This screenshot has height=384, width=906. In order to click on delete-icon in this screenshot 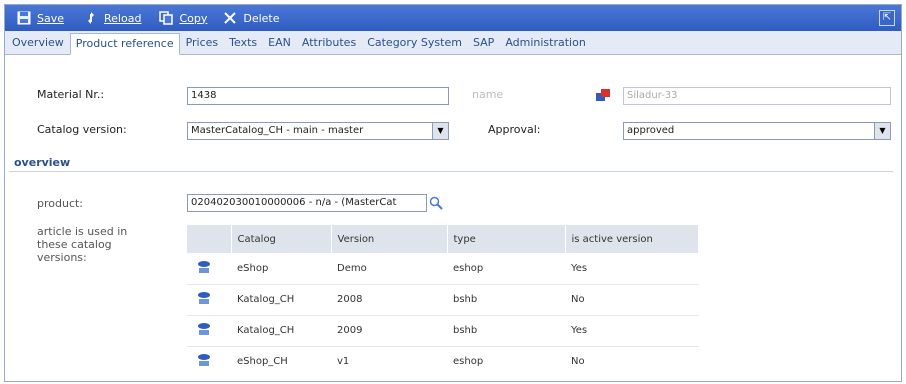, I will do `click(230, 18)`.